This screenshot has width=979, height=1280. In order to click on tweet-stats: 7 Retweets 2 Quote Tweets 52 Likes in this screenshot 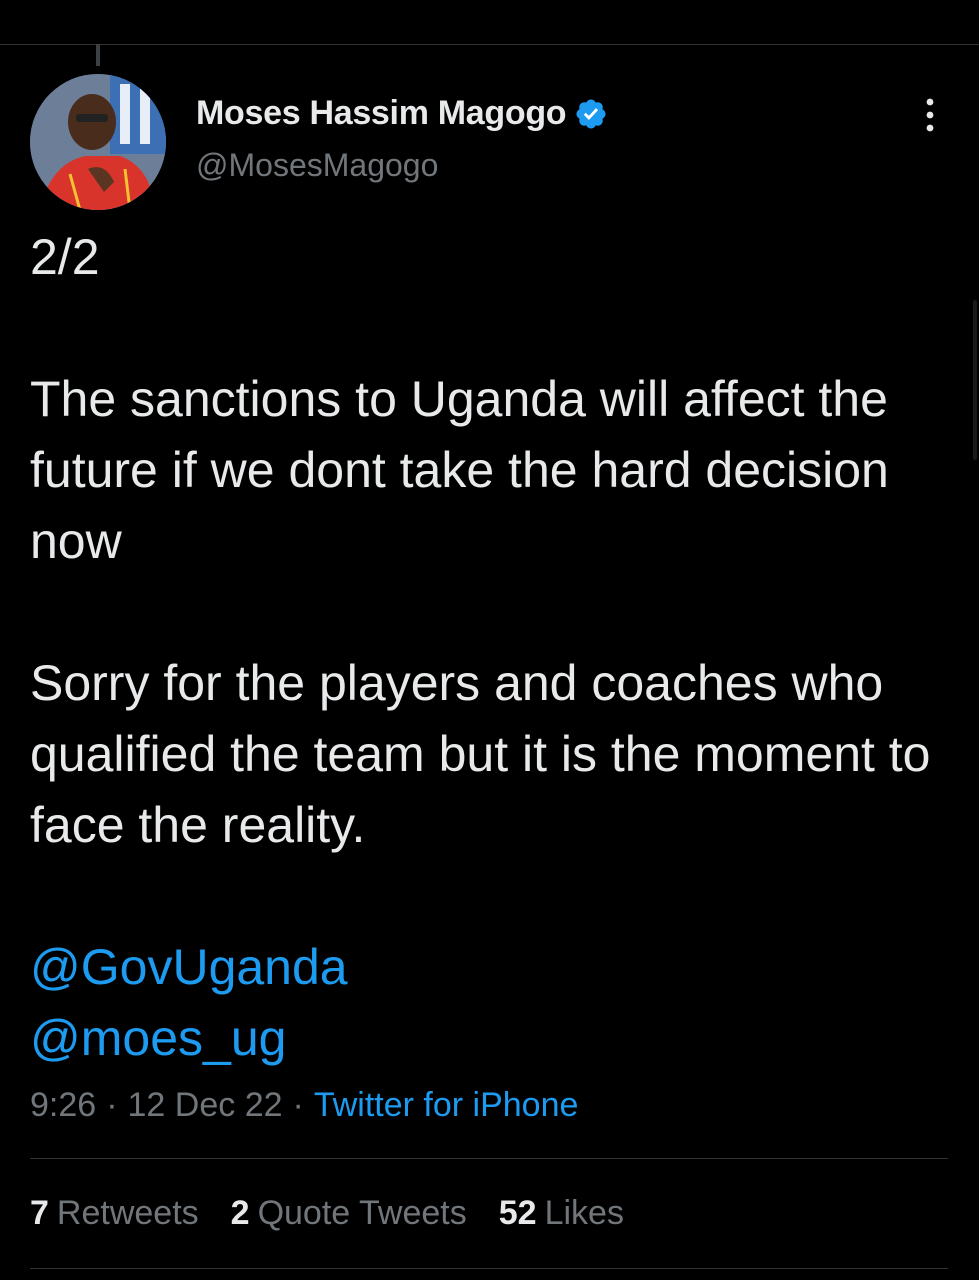, I will do `click(327, 1213)`.